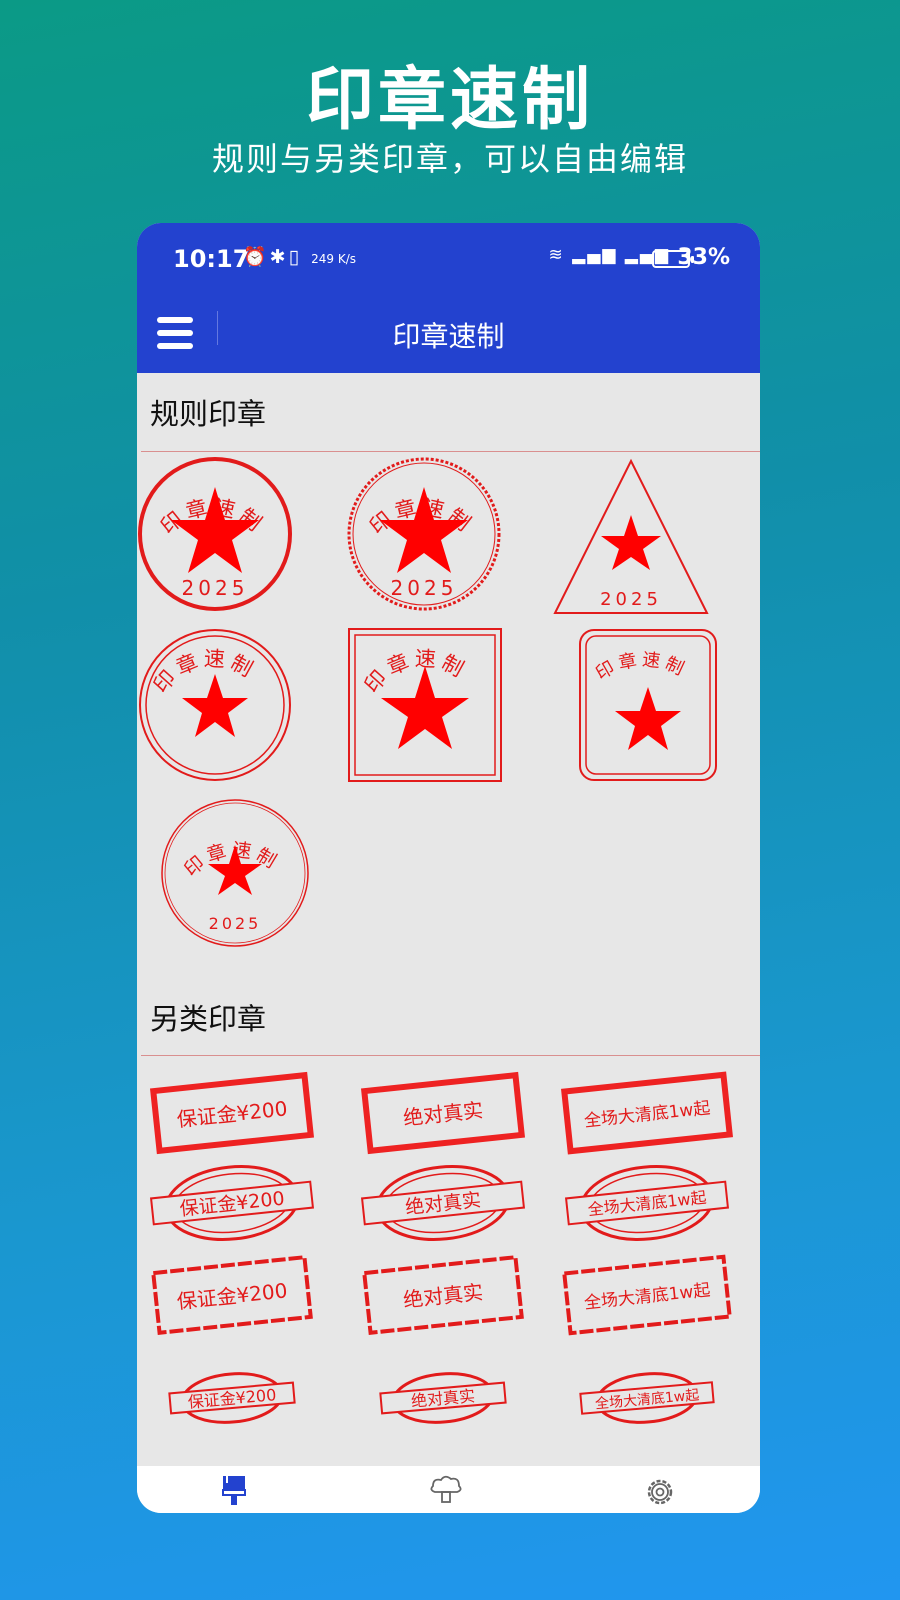 The image size is (900, 1600). I want to click on novelty-seal-rough-2: 绝对真实, so click(443, 1295).